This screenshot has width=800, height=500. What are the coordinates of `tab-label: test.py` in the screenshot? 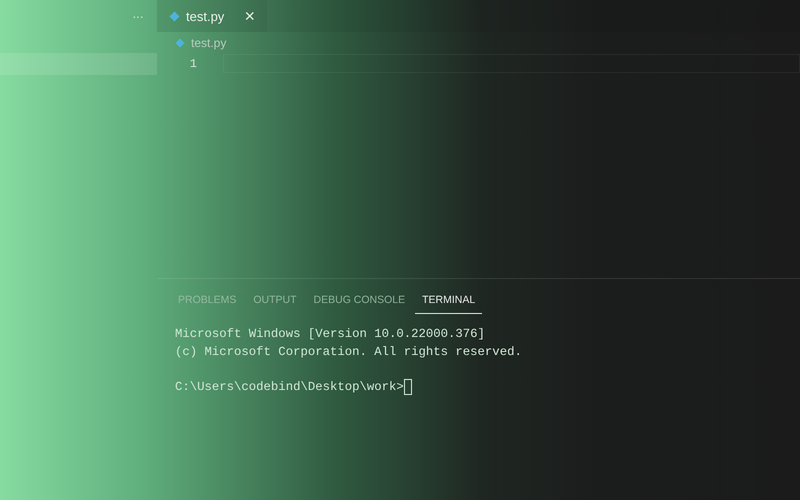 It's located at (205, 16).